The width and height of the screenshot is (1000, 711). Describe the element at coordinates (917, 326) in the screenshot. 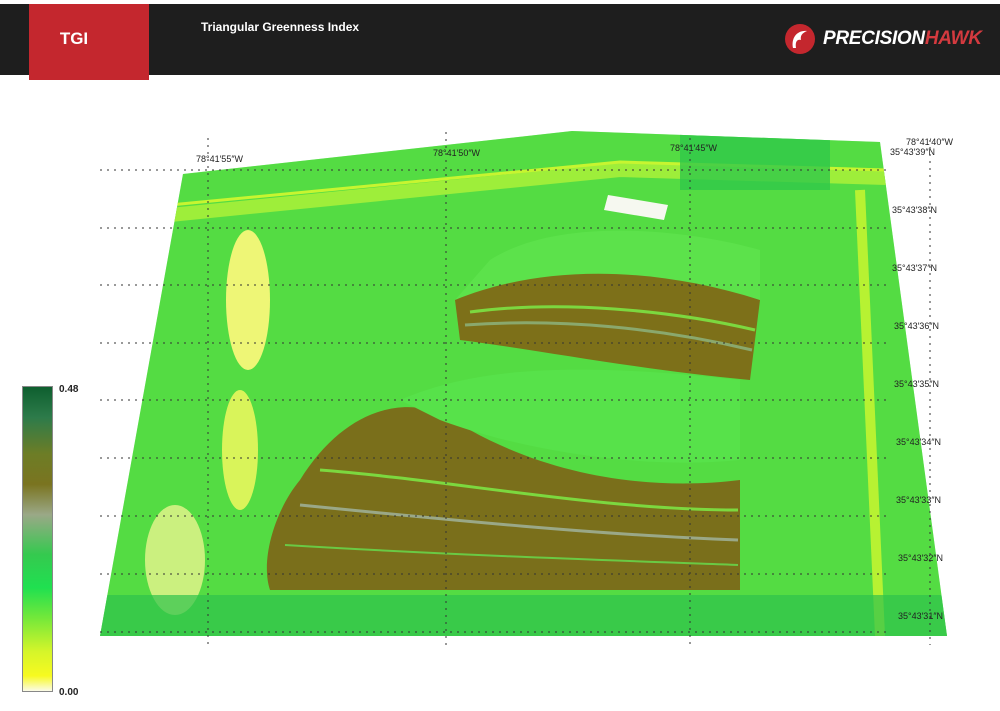

I see `latitude-label: 35°43′36″N` at that location.